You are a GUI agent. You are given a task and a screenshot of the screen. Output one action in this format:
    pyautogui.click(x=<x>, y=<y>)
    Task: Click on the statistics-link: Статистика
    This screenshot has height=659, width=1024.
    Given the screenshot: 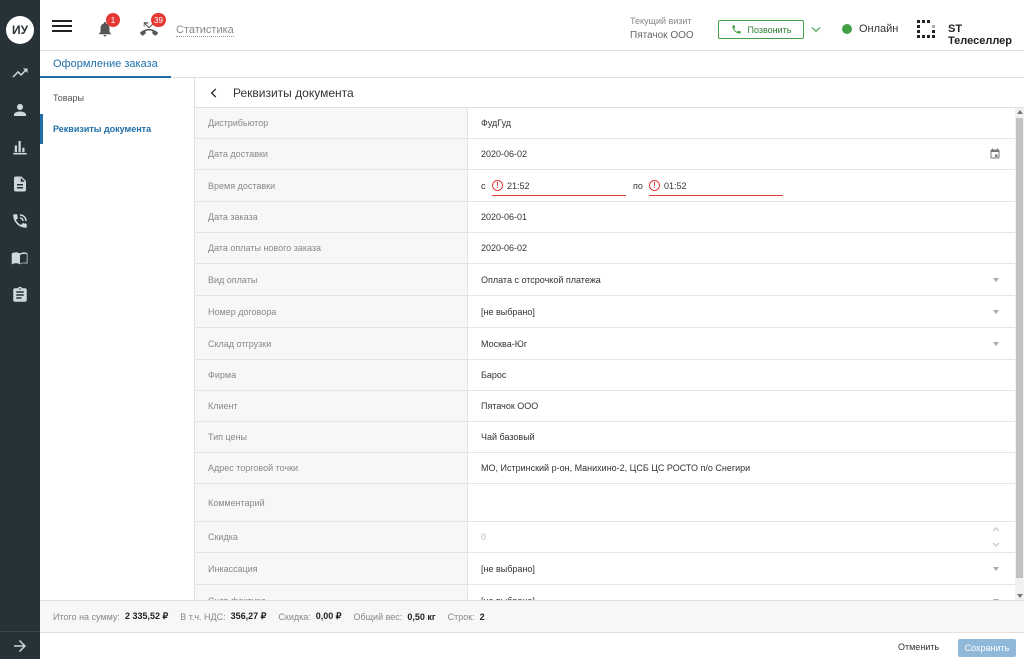 What is the action you would take?
    pyautogui.click(x=205, y=30)
    